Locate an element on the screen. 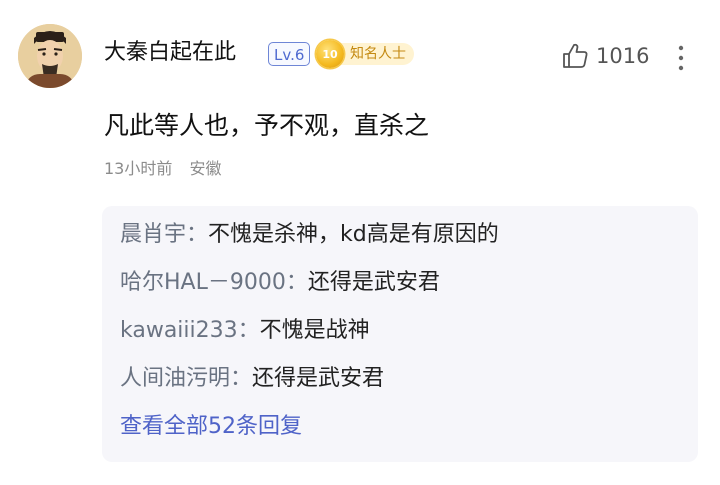  author-name: 大秦白起在此 is located at coordinates (170, 53).